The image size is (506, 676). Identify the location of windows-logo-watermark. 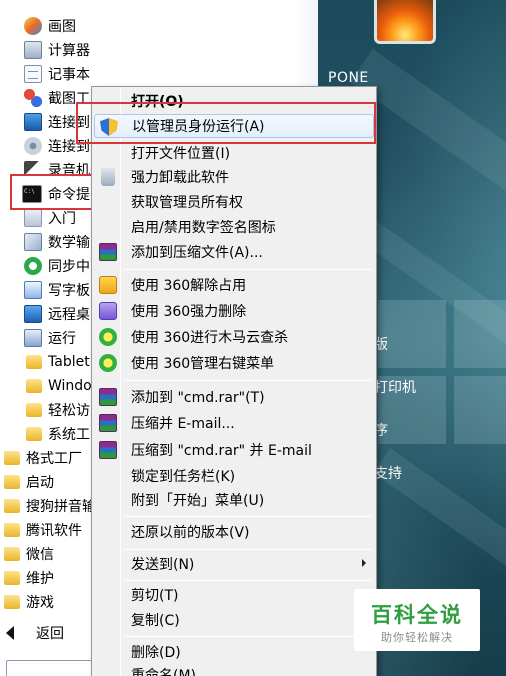
(442, 375).